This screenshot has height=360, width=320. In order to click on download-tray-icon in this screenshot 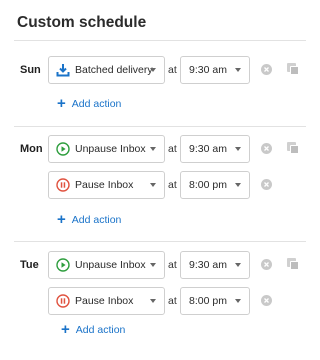, I will do `click(63, 70)`.